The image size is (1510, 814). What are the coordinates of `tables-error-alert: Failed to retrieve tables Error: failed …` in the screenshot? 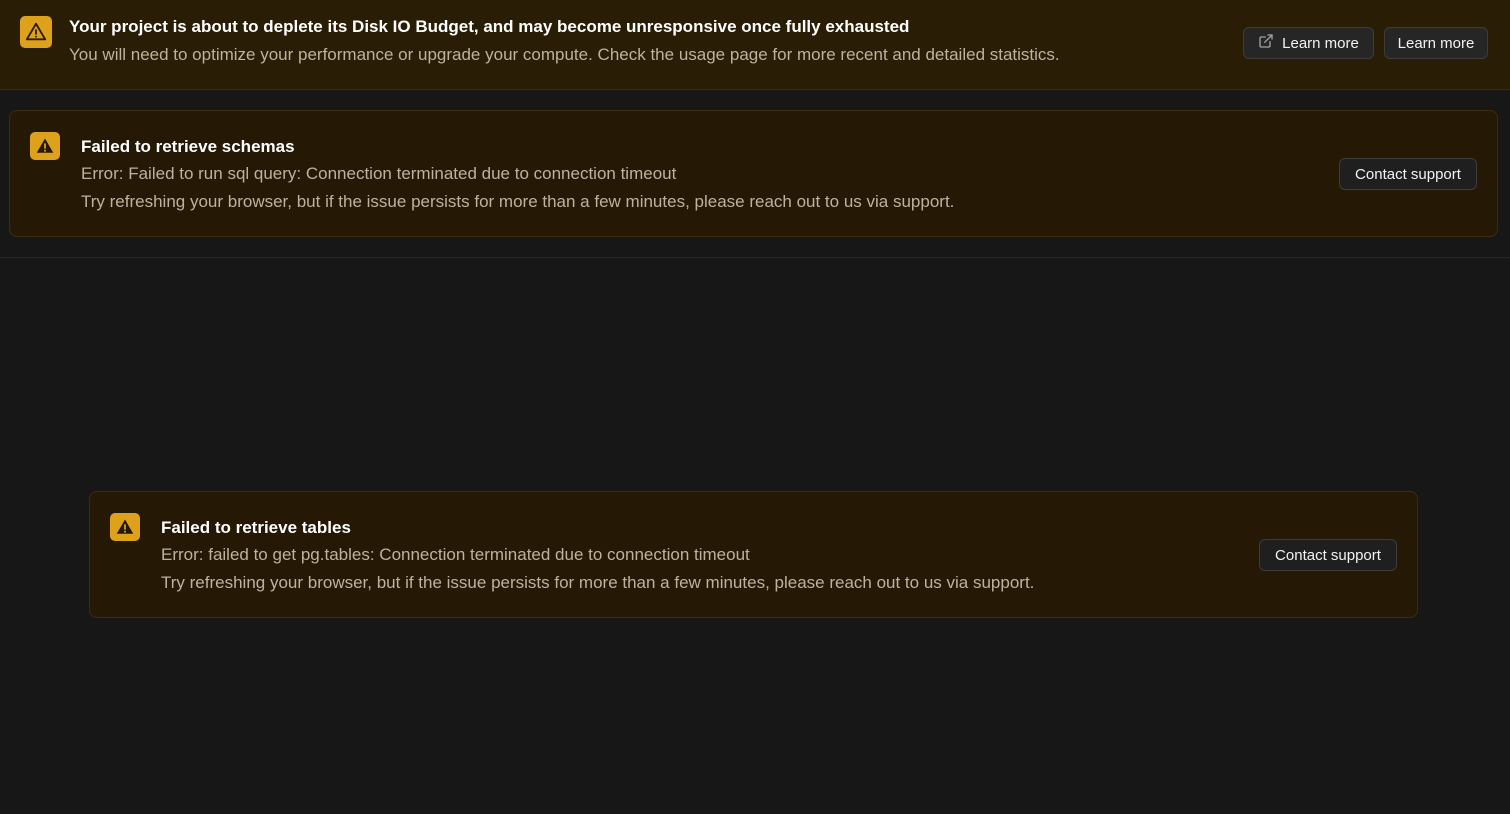 It's located at (753, 554).